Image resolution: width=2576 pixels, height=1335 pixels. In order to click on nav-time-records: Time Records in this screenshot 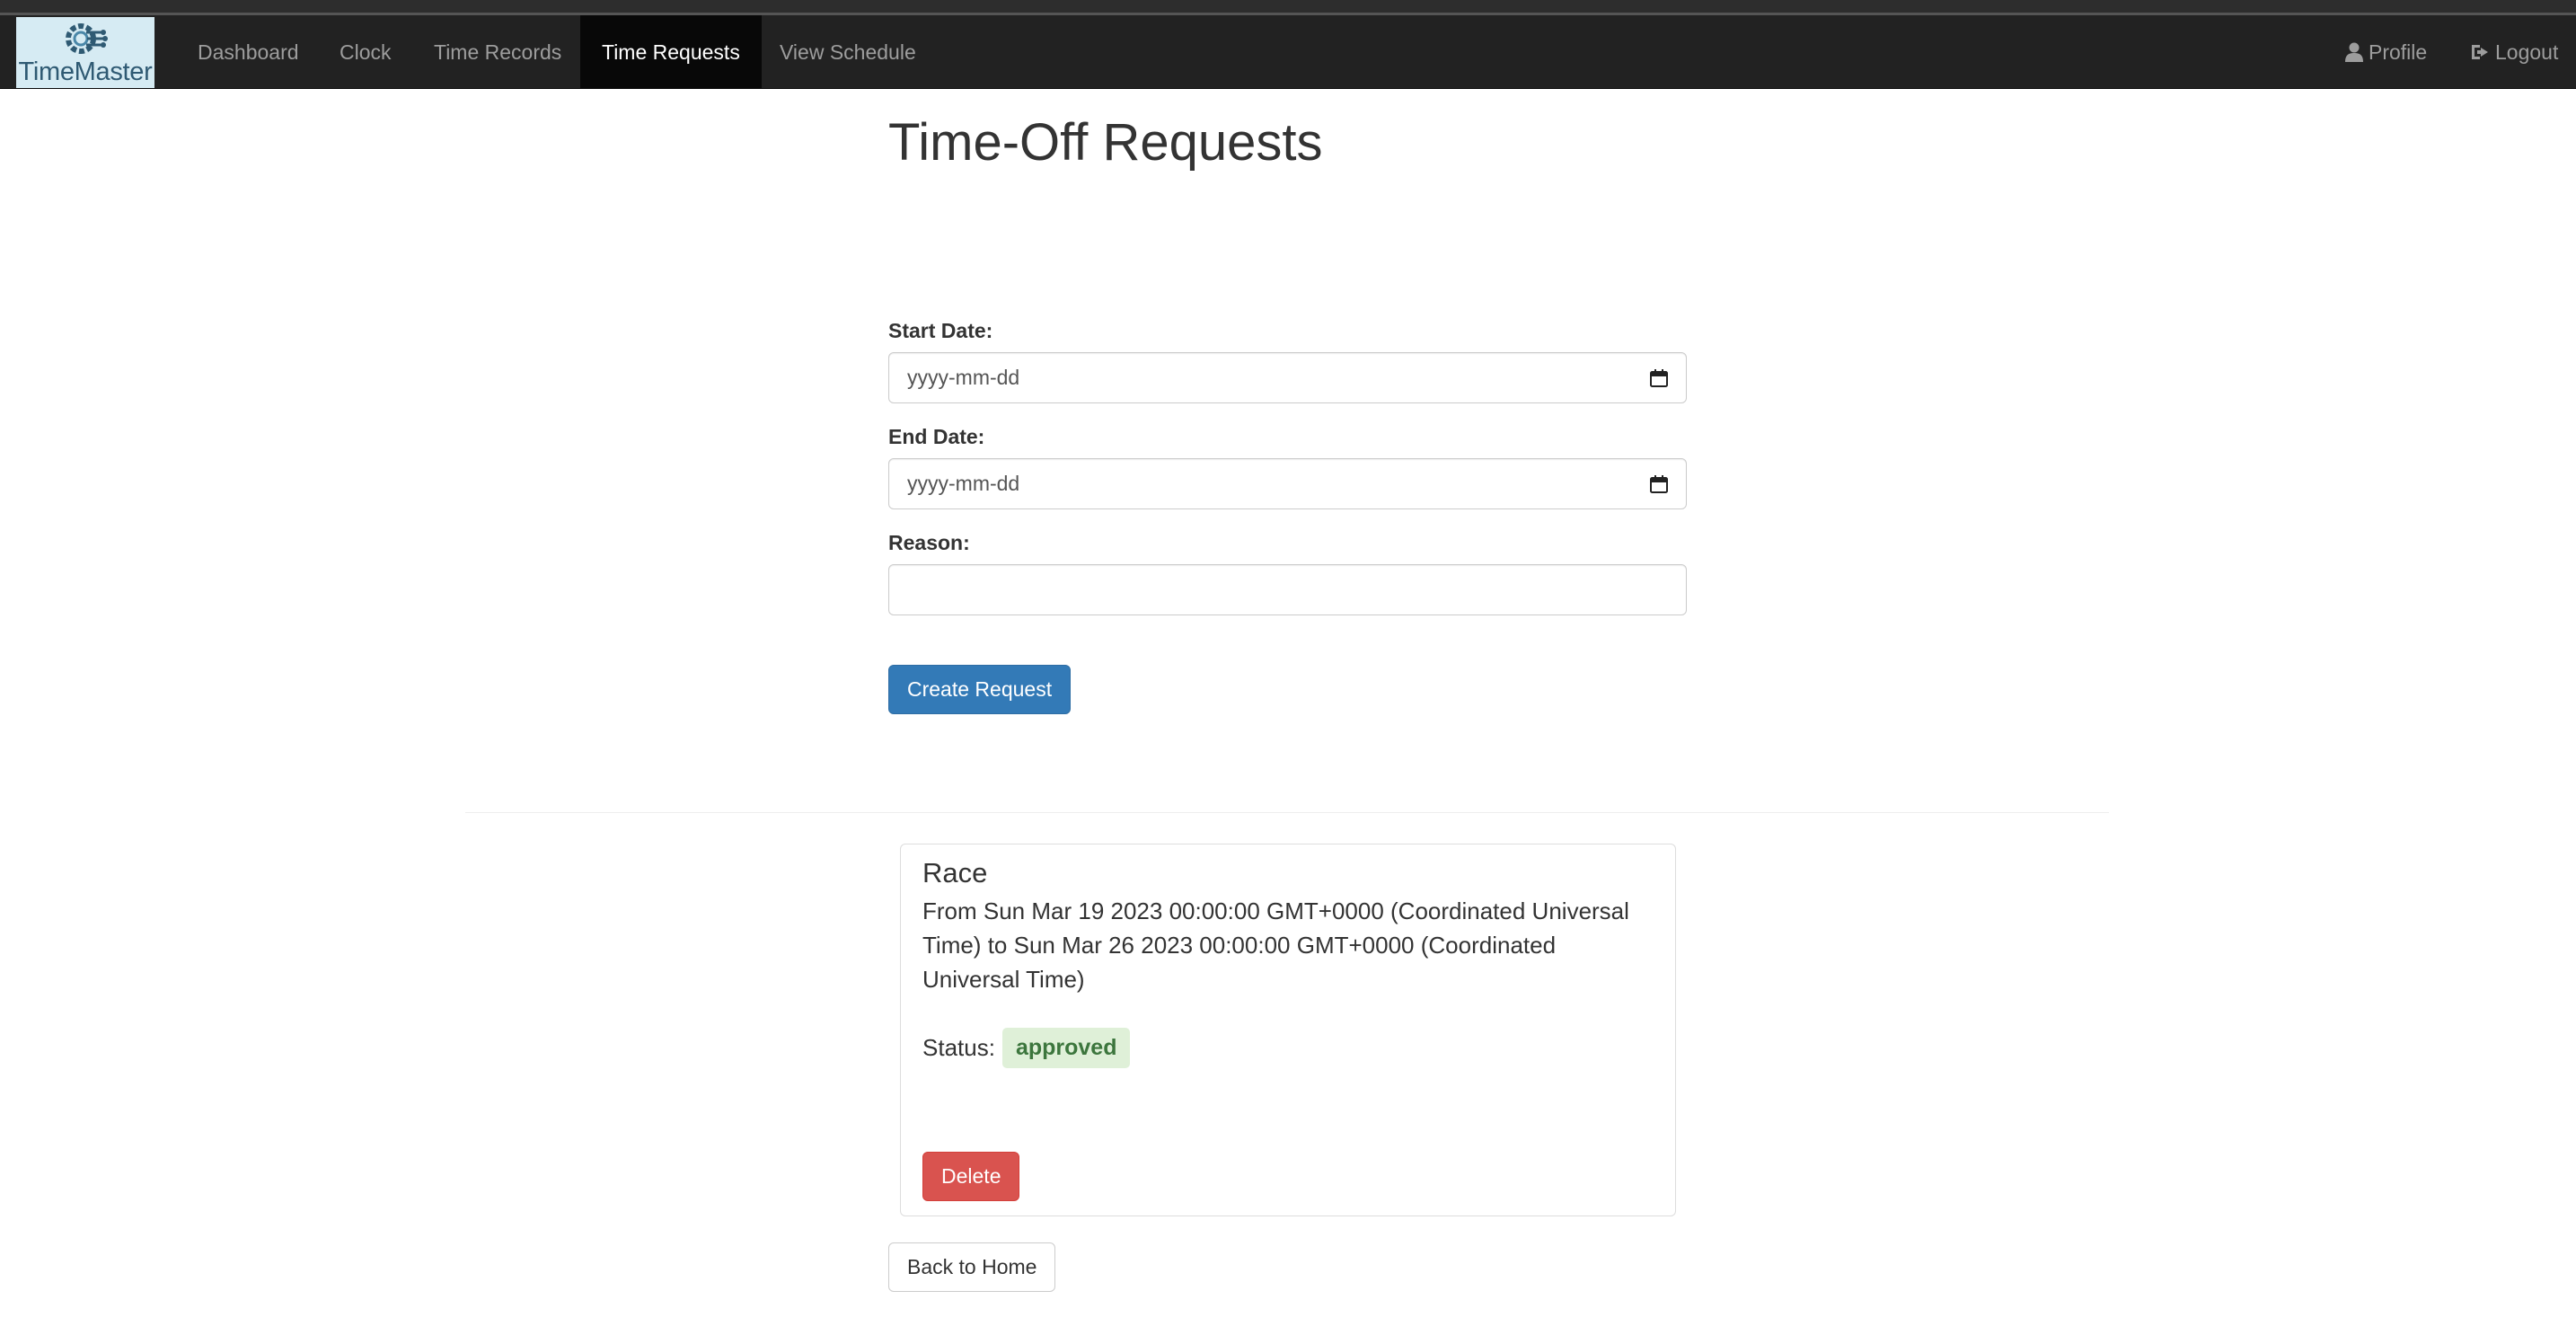, I will do `click(497, 52)`.